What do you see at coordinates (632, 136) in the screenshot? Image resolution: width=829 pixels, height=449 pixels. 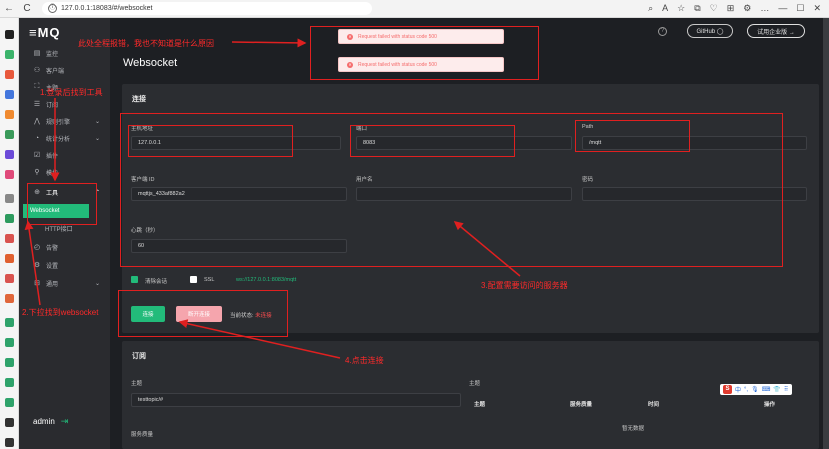 I see `annotation-box-path` at bounding box center [632, 136].